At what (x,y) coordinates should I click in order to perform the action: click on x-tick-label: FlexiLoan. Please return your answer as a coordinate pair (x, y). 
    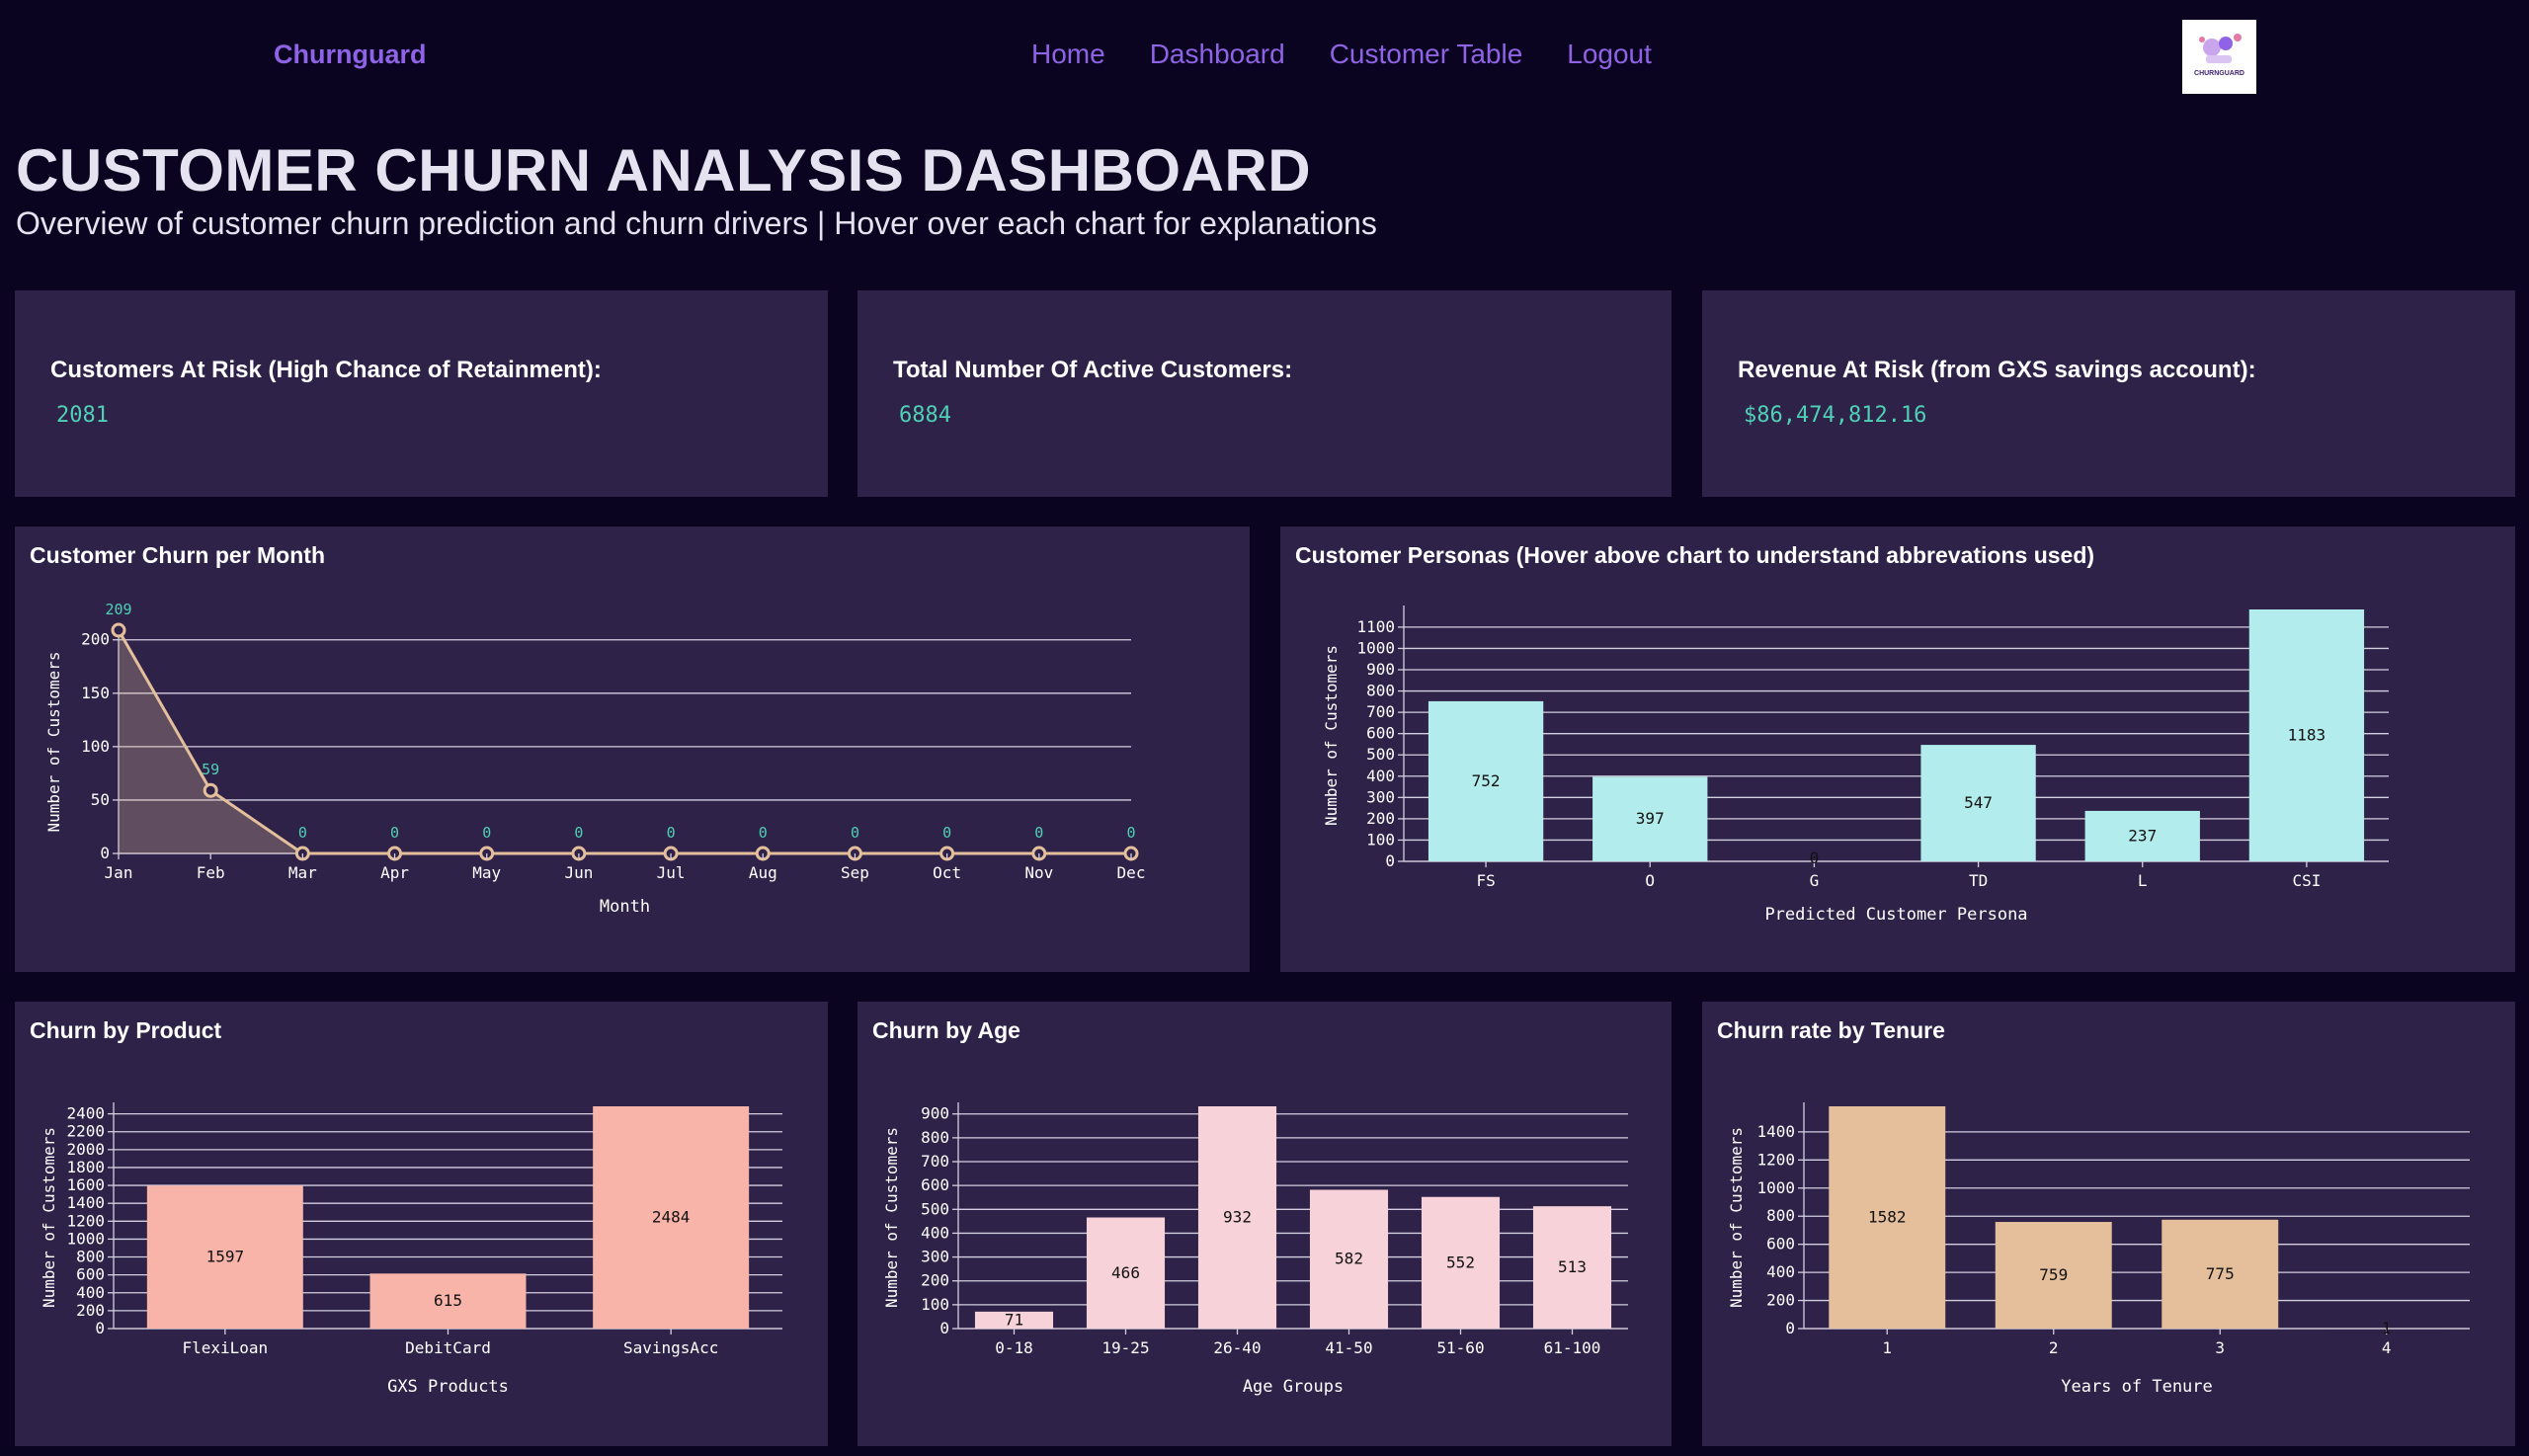
    Looking at the image, I should click on (225, 1347).